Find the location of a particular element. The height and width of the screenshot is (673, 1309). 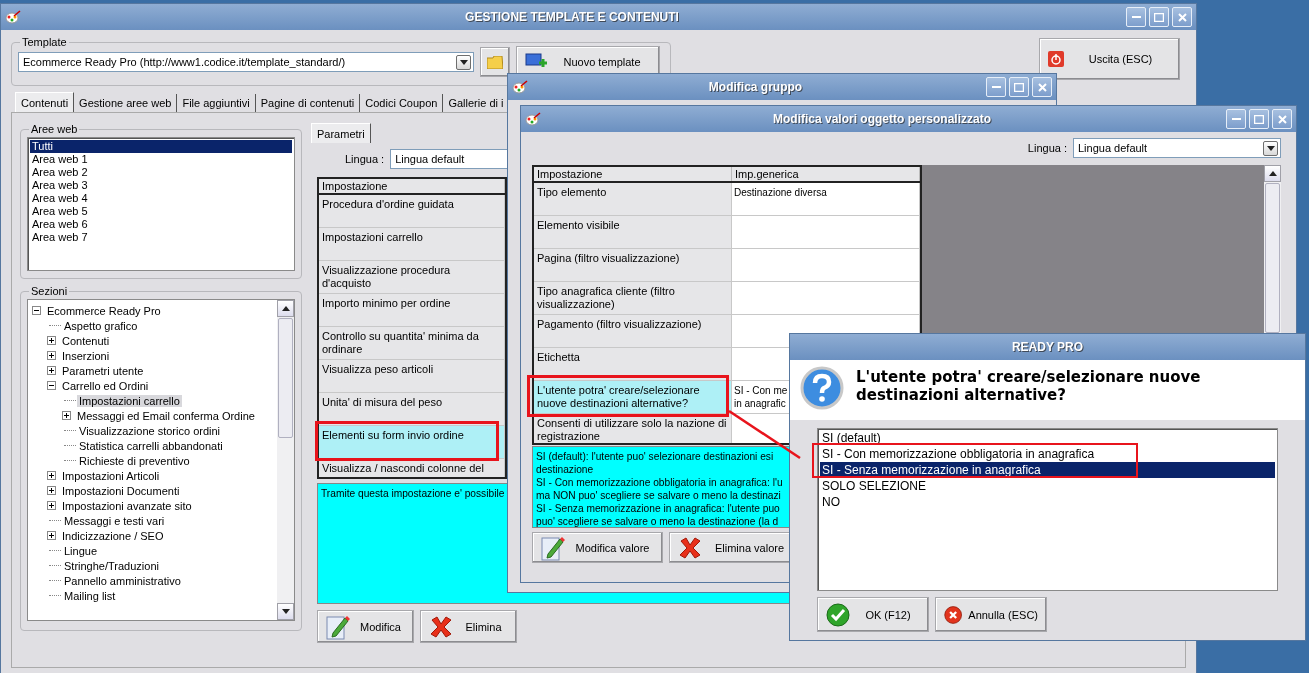

down-arrow-icon is located at coordinates (1270, 148).